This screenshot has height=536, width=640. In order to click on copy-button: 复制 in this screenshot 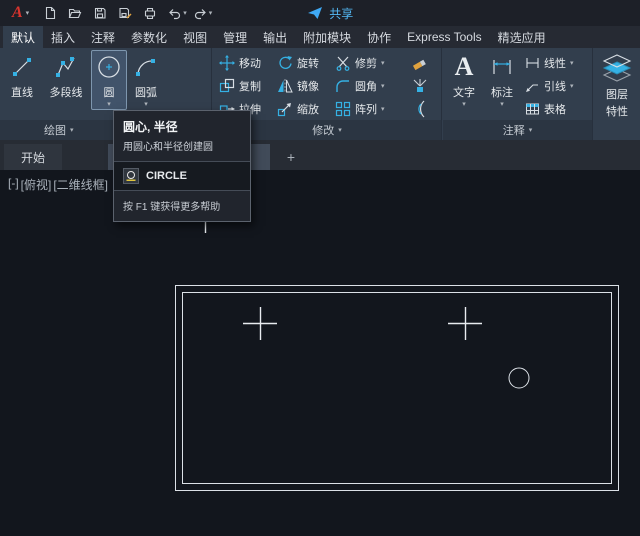, I will do `click(240, 86)`.